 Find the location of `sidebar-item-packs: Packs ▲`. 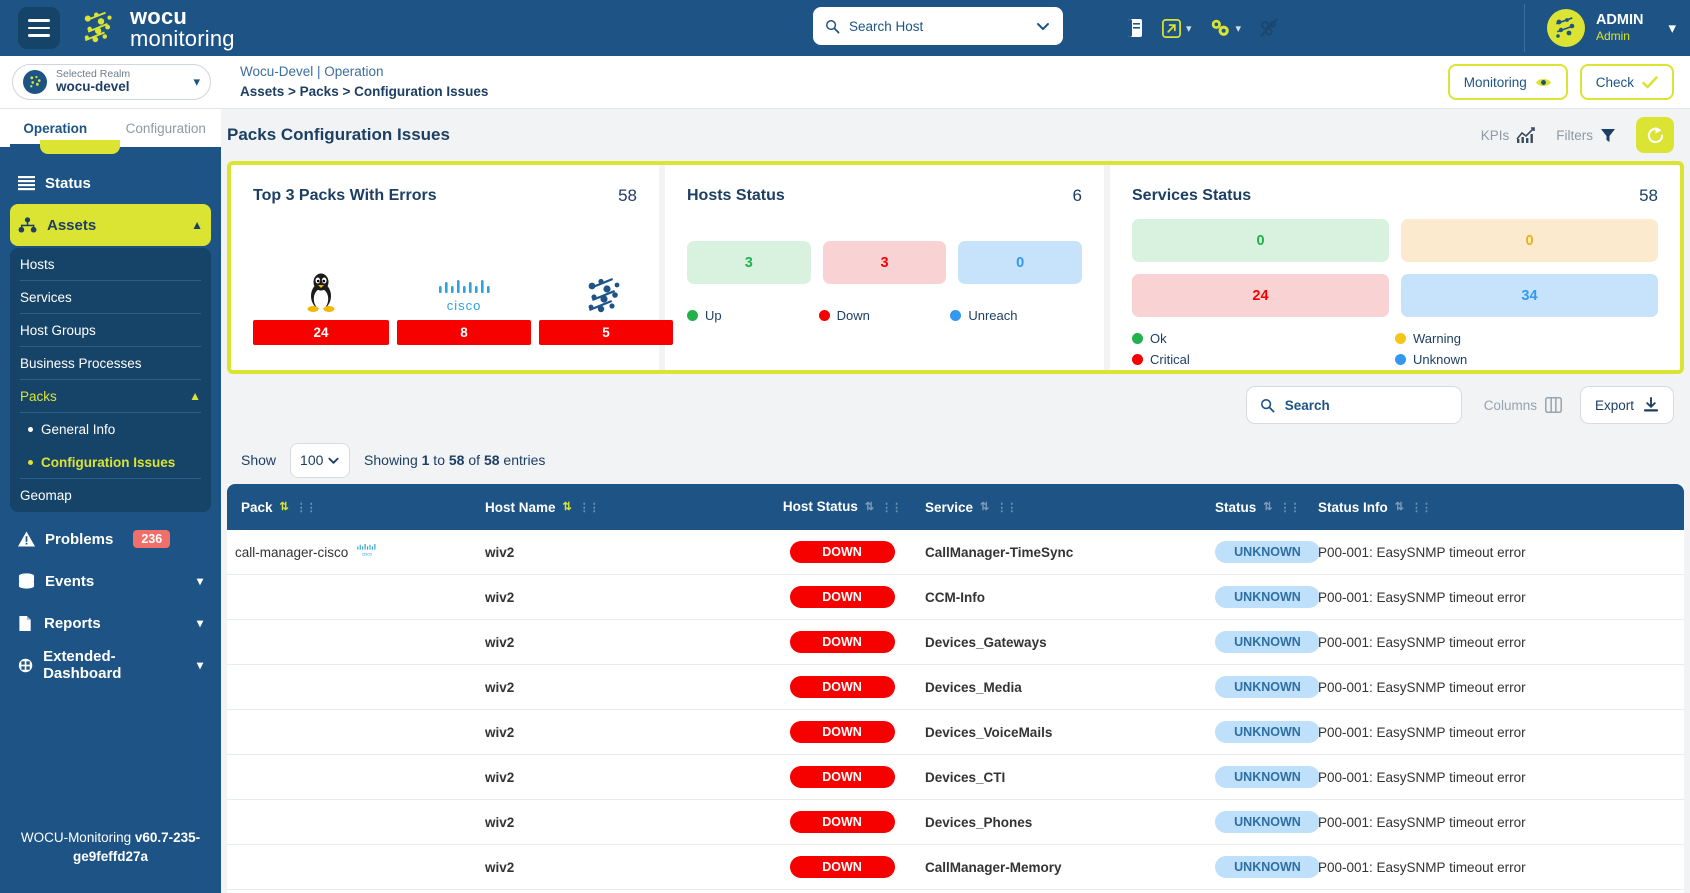

sidebar-item-packs: Packs ▲ is located at coordinates (110, 396).